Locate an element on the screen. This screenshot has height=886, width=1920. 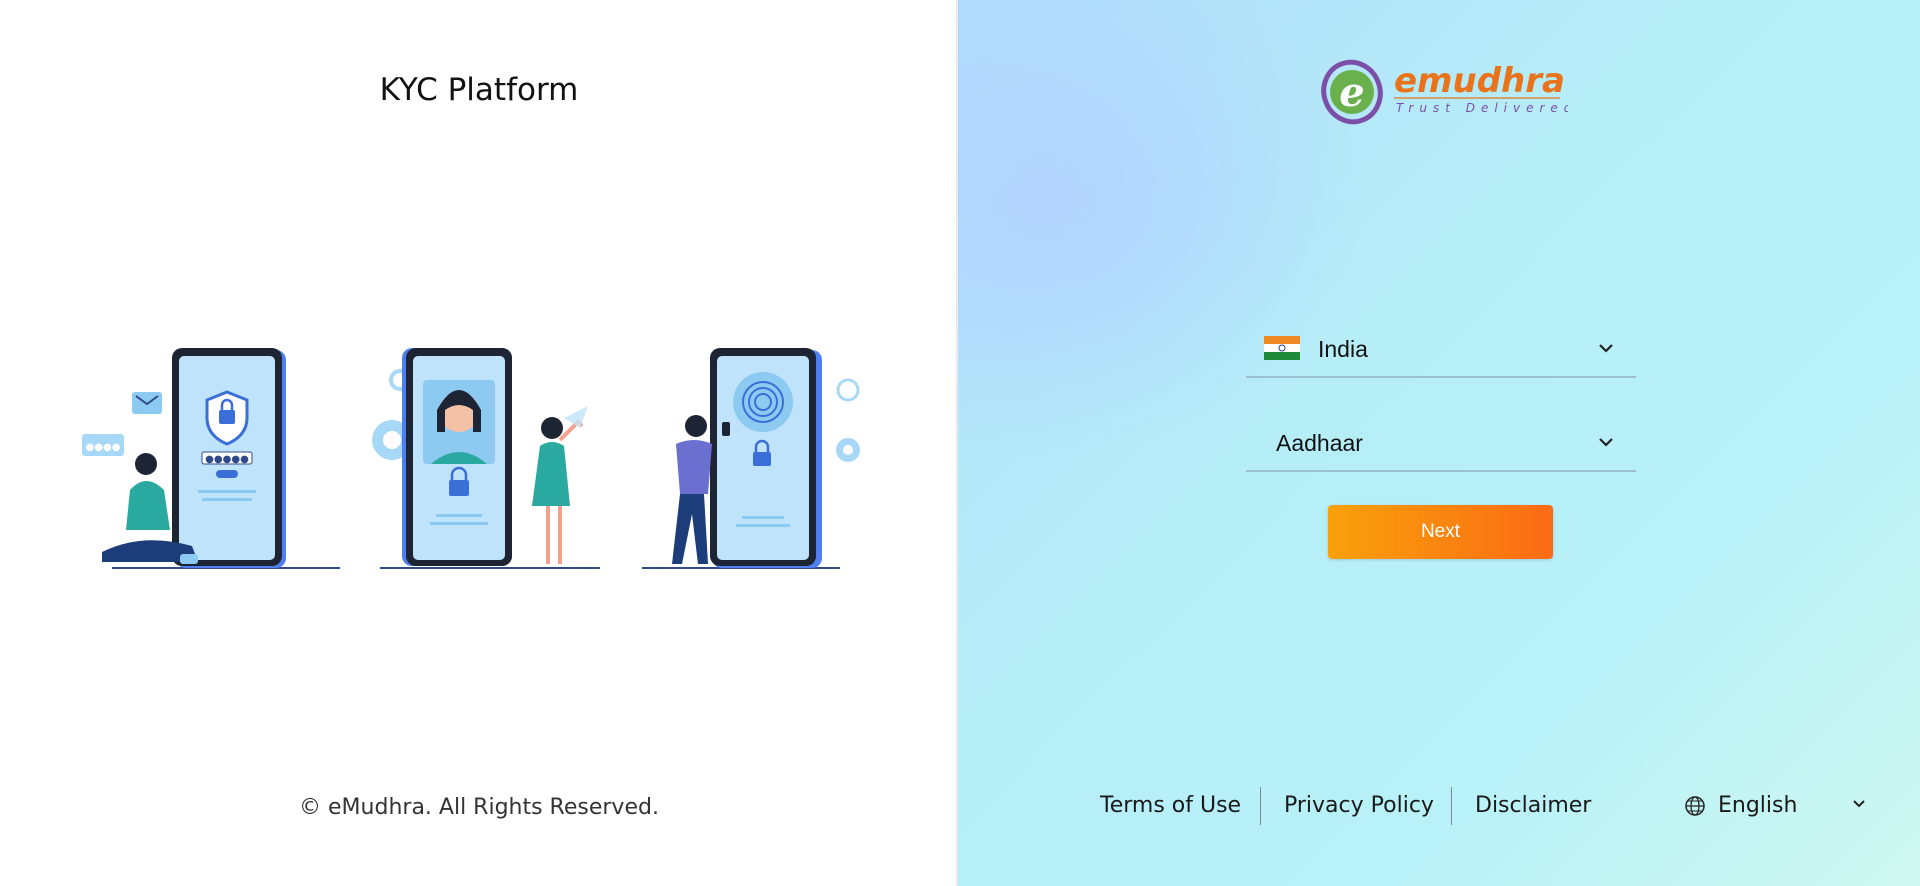
country-value: India is located at coordinates (1343, 349).